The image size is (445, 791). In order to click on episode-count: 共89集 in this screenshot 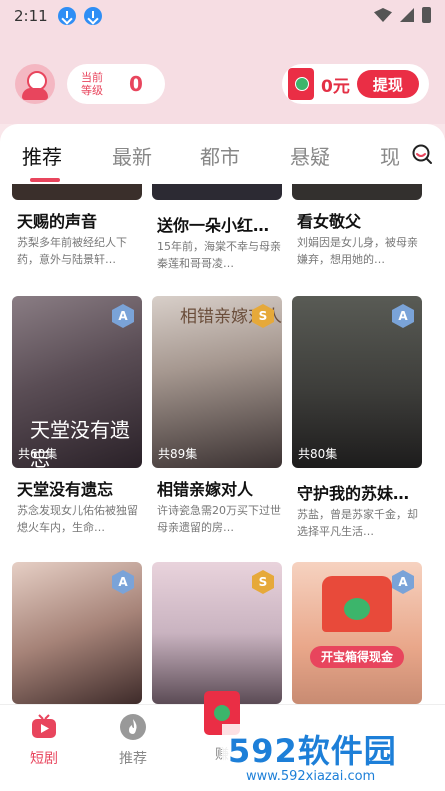, I will do `click(178, 454)`.